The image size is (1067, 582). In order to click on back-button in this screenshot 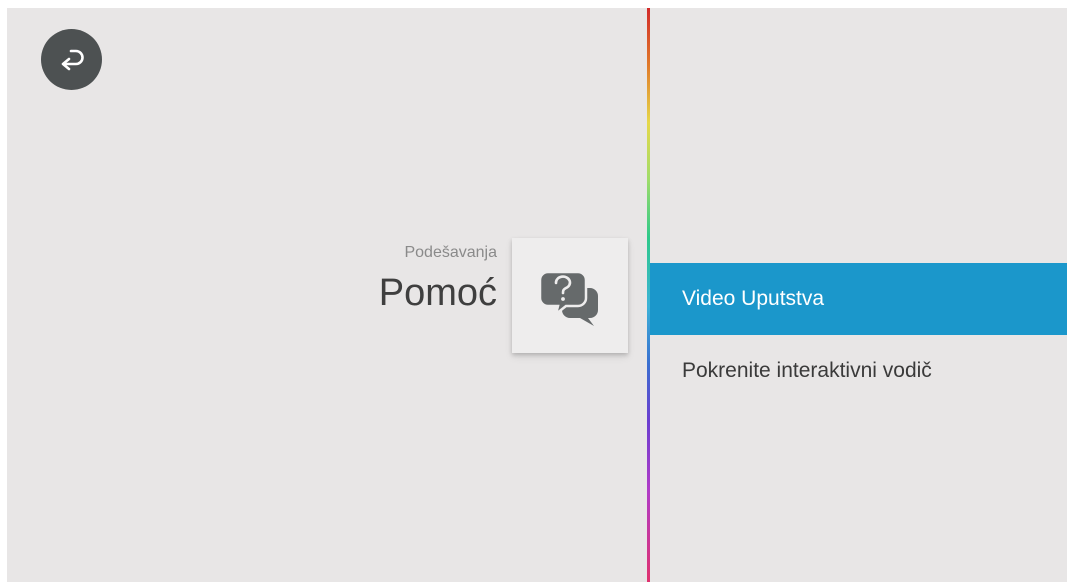, I will do `click(71, 59)`.